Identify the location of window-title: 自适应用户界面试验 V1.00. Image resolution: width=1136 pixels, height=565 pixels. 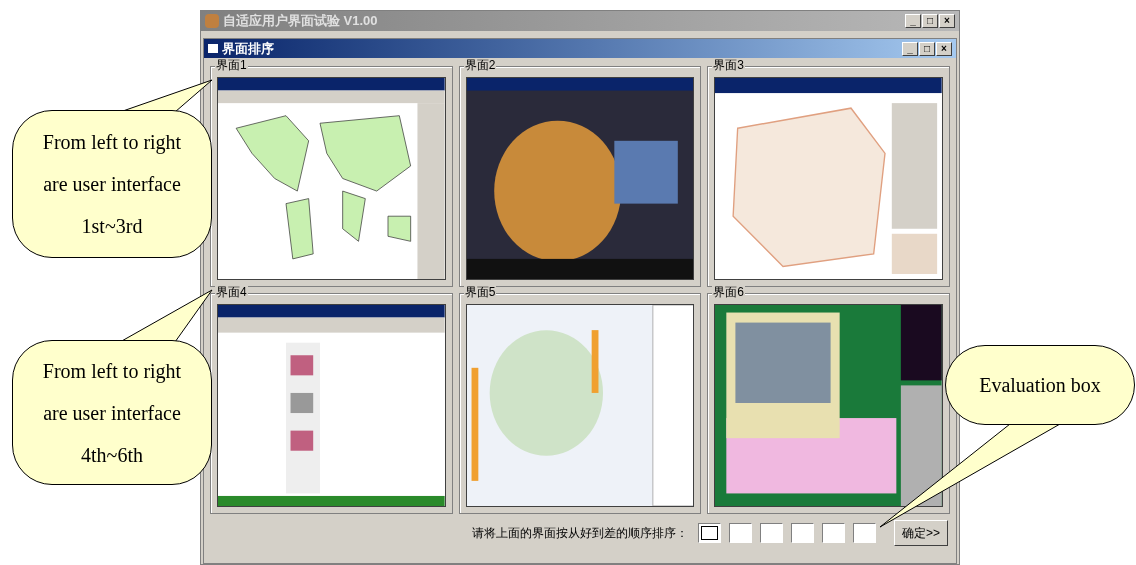
(301, 21).